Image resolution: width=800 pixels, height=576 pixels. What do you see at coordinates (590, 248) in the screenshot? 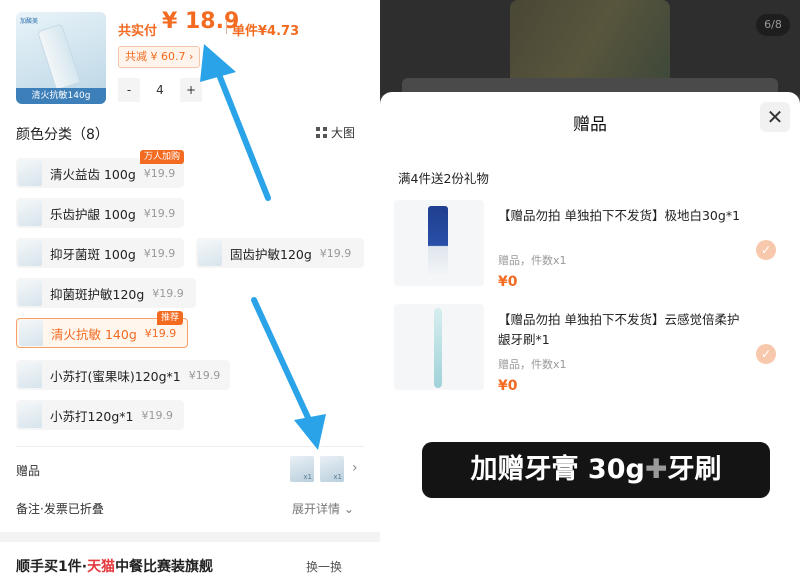
I see `gift-item: 【赠品勿拍 单独拍下不发货】极地白30g*1 赠品，件数x1 ¥0 ✓` at bounding box center [590, 248].